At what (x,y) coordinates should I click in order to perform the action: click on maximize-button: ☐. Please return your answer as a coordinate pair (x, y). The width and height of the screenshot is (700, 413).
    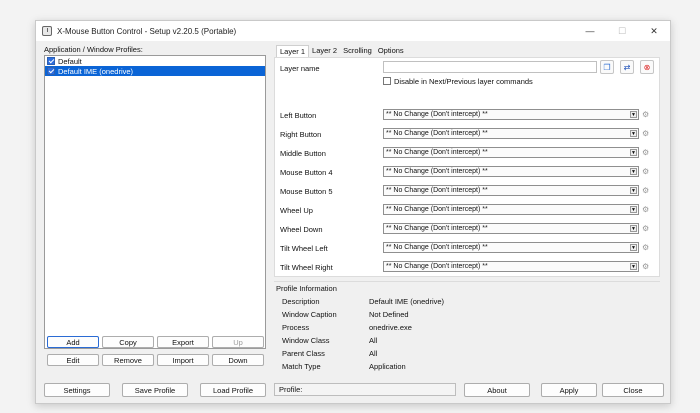
    Looking at the image, I should click on (622, 31).